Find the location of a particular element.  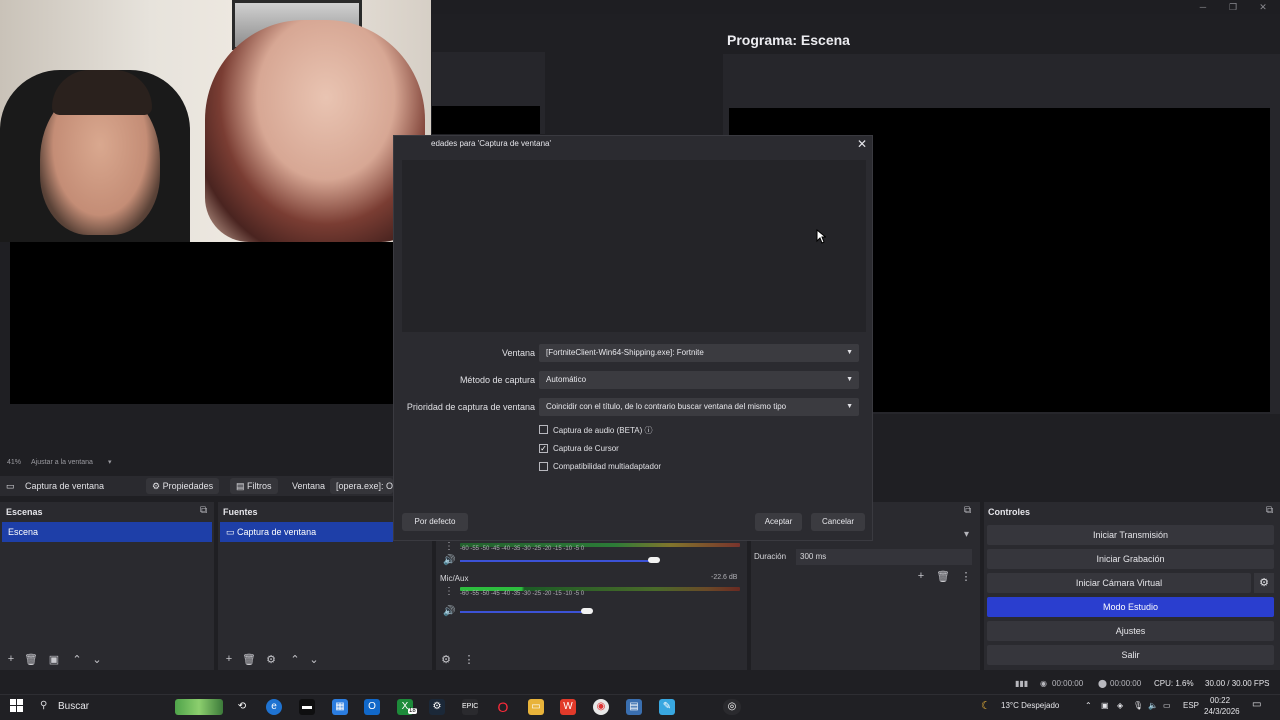

filter-icon: ▤ is located at coordinates (242, 486).